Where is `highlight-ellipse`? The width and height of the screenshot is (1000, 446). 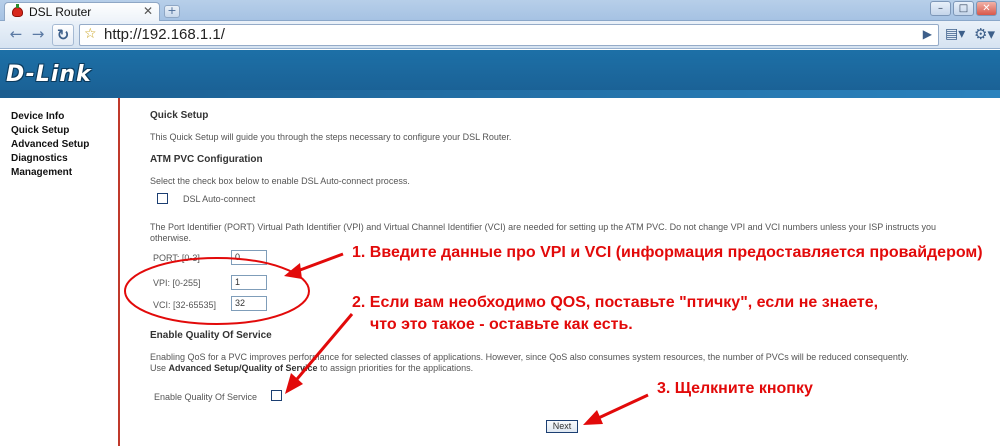
highlight-ellipse is located at coordinates (217, 291).